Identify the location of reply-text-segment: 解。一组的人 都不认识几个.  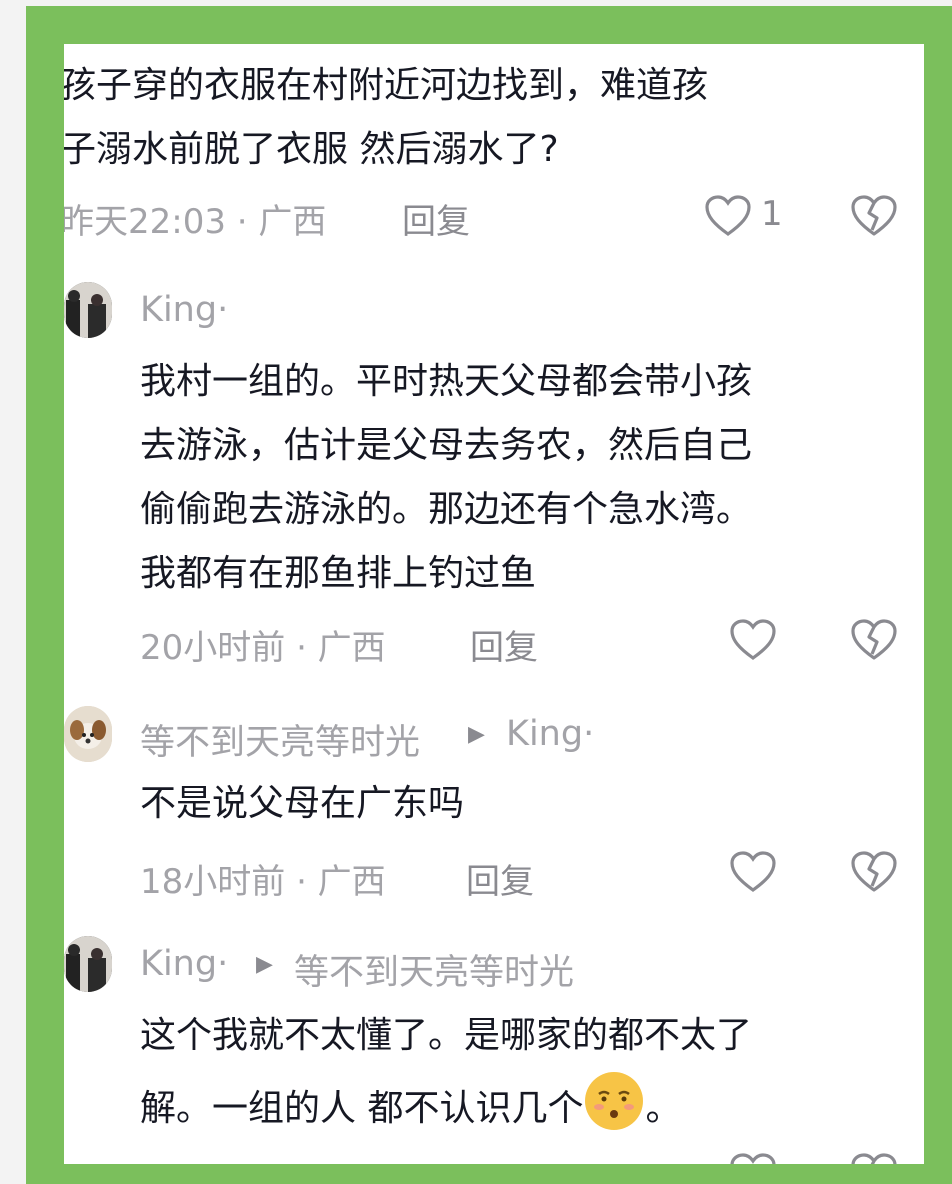
(362, 1108).